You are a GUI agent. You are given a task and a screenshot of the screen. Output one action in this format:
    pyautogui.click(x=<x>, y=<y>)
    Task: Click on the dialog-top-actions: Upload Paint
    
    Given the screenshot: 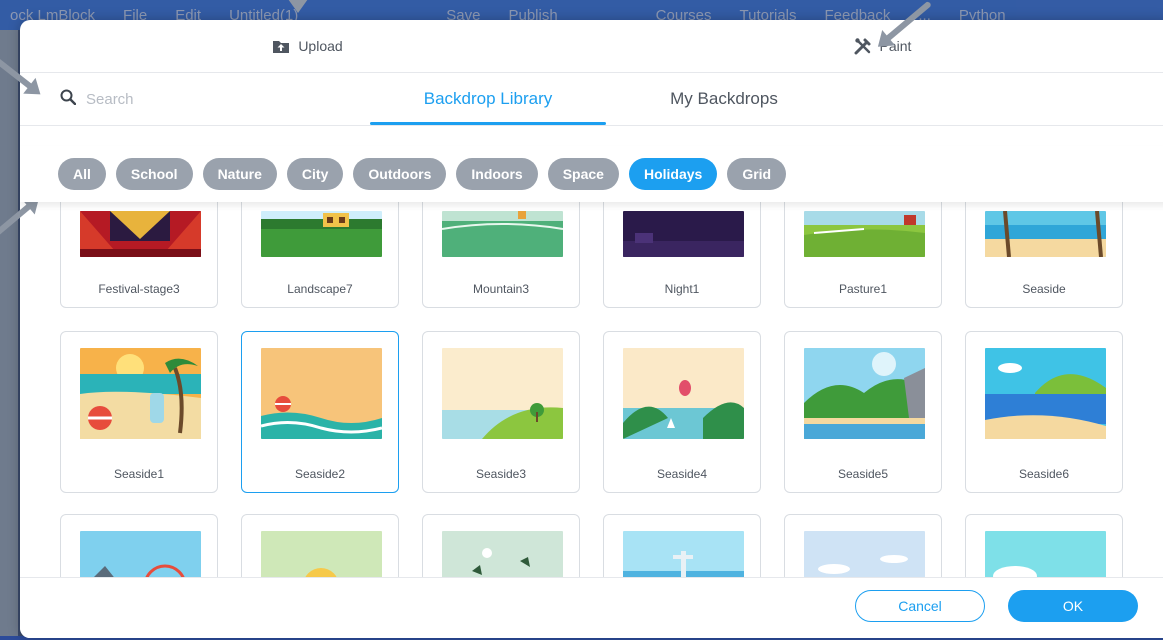 What is the action you would take?
    pyautogui.click(x=591, y=46)
    